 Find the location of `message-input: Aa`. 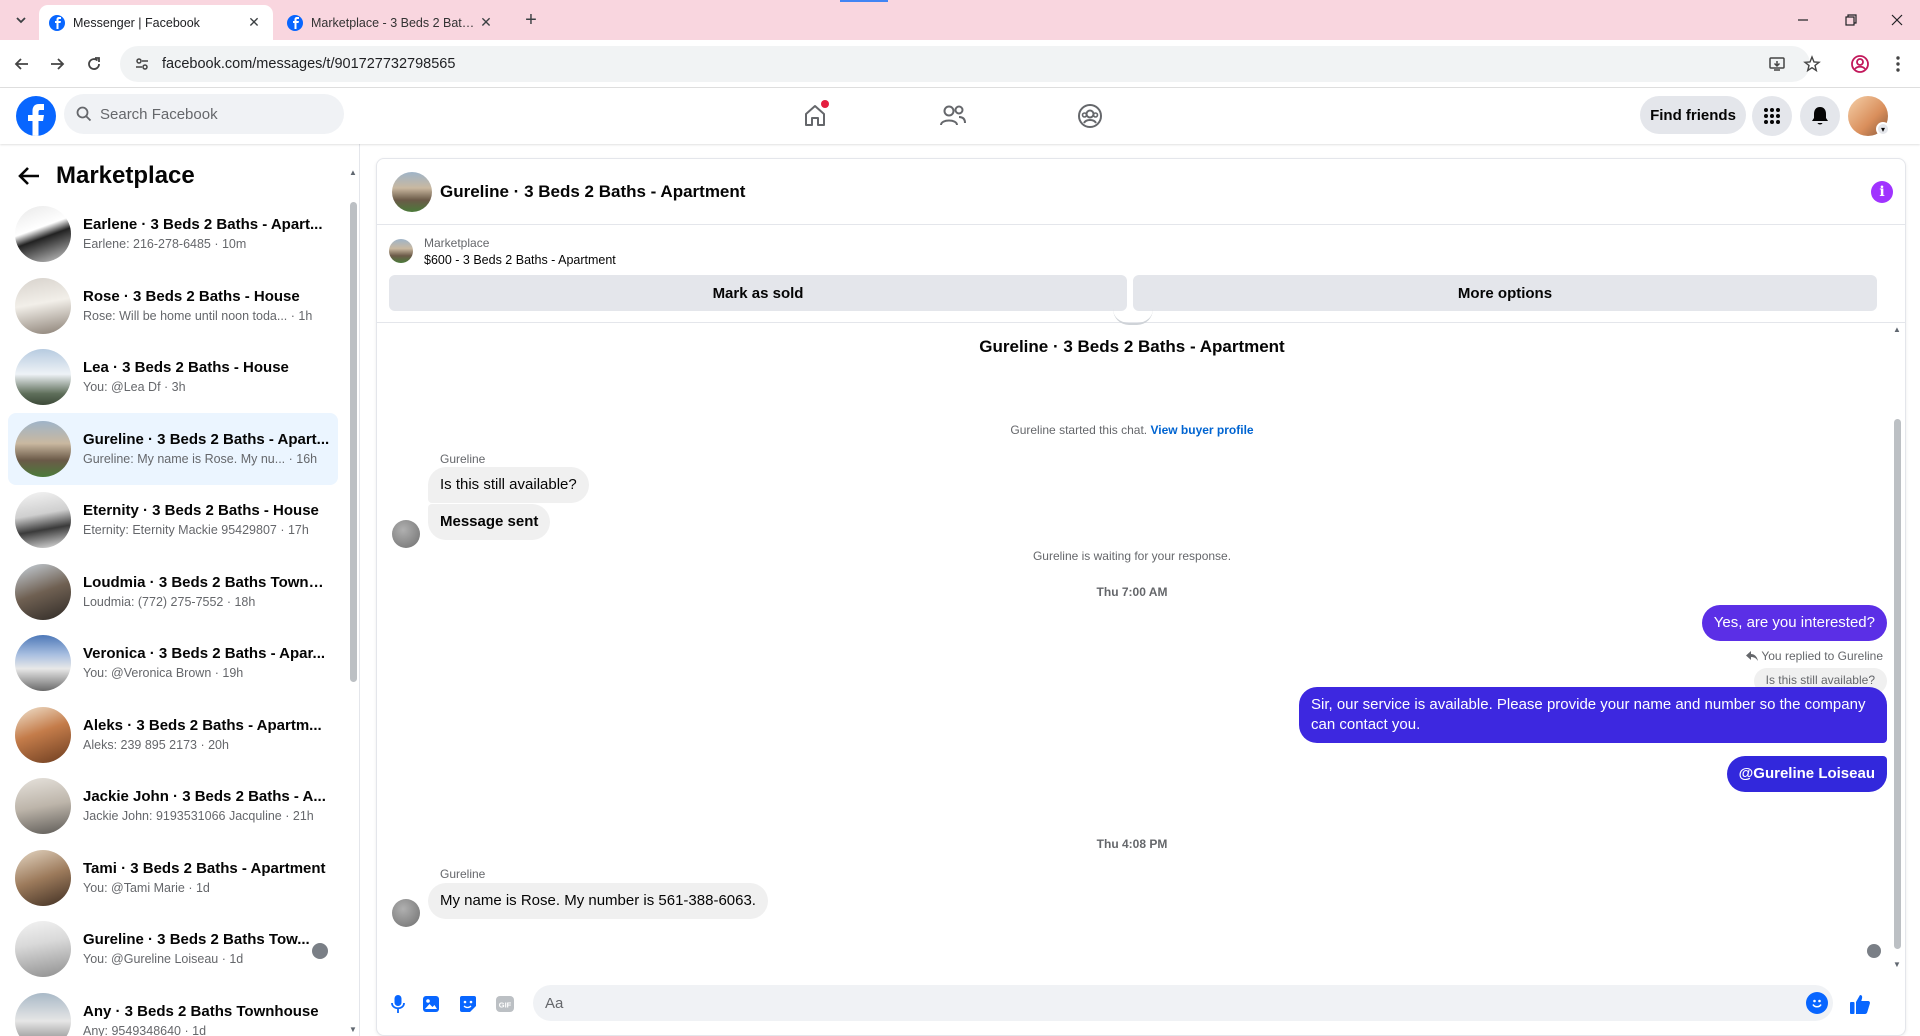

message-input: Aa is located at coordinates (1183, 1003).